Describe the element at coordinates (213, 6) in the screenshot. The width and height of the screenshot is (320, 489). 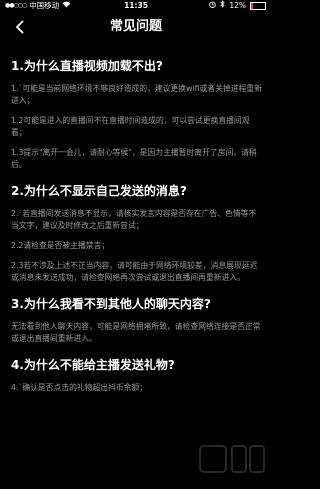
I see `alarm-icon` at that location.